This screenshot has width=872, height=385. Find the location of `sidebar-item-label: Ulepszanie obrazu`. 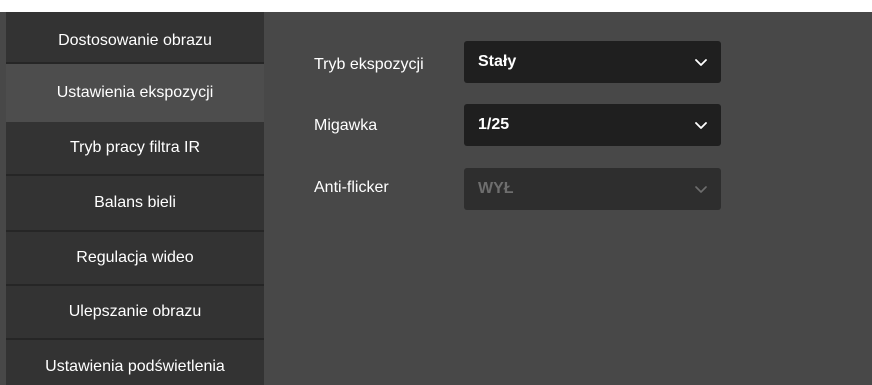

sidebar-item-label: Ulepszanie obrazu is located at coordinates (135, 311).